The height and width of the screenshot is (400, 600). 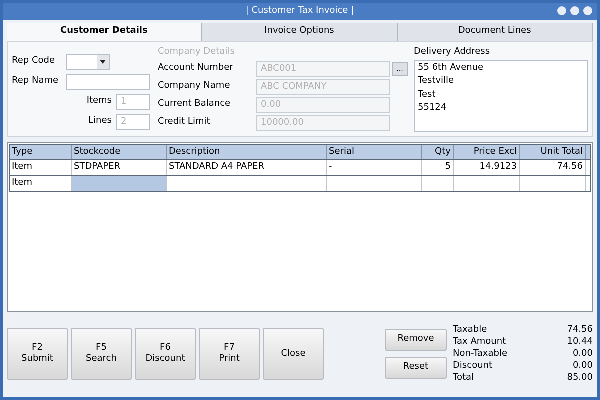 I want to click on button-label: Submit, so click(x=38, y=359).